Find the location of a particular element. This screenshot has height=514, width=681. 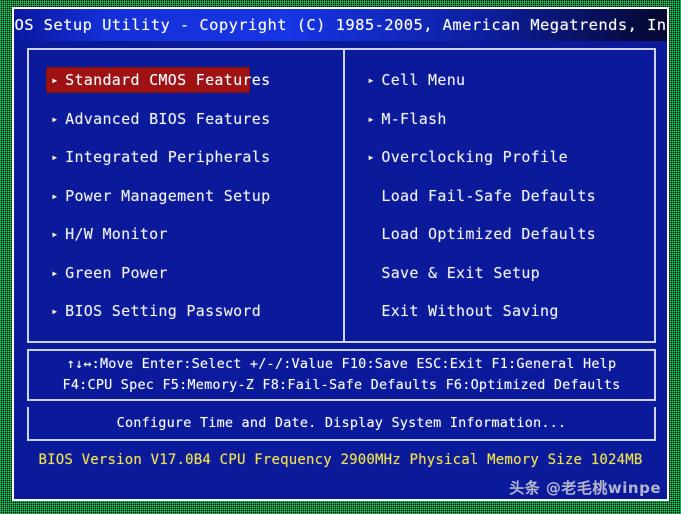

menu-item-label: H/W Monitor is located at coordinates (116, 234).